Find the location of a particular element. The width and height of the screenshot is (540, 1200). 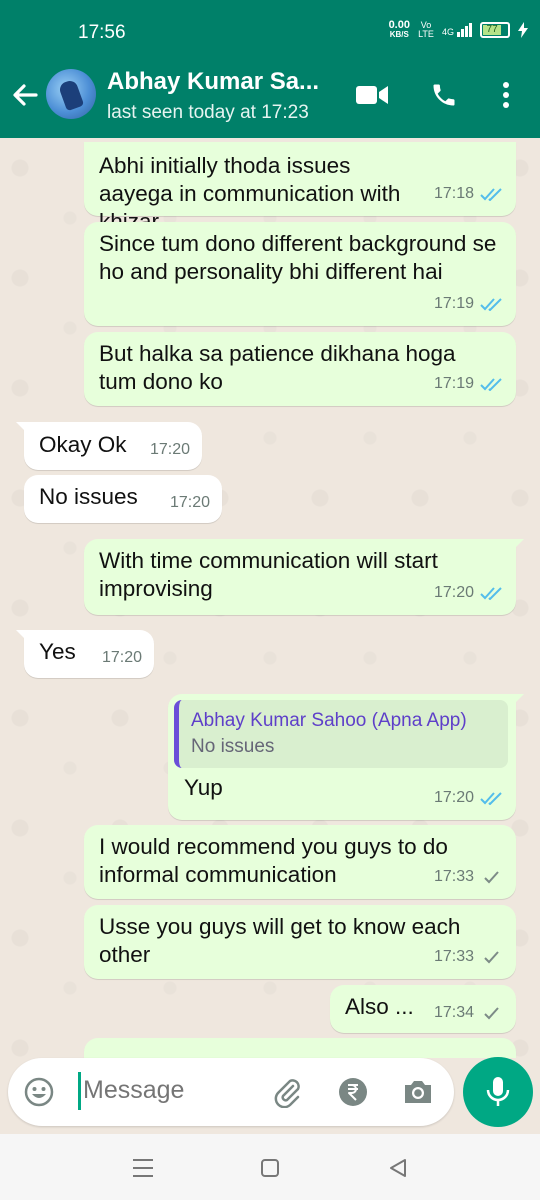

net-speed: 0.00 KB/S is located at coordinates (399, 29).